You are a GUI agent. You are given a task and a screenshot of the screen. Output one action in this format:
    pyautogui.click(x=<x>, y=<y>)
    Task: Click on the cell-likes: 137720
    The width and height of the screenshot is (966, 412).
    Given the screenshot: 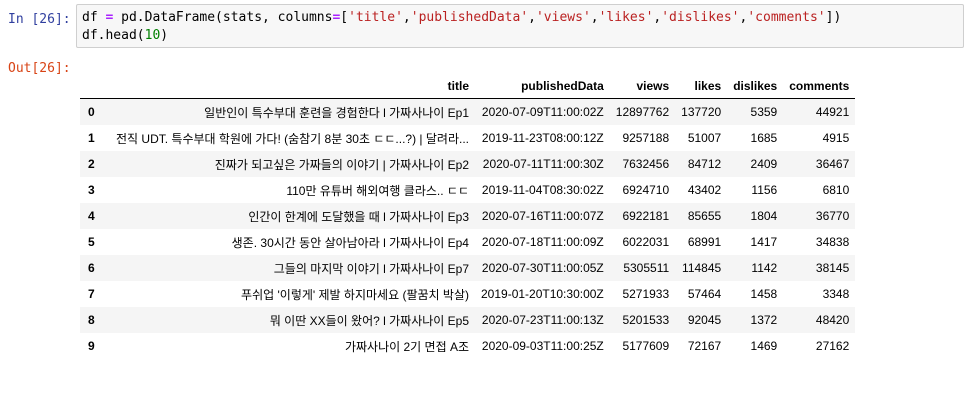 What is the action you would take?
    pyautogui.click(x=701, y=112)
    